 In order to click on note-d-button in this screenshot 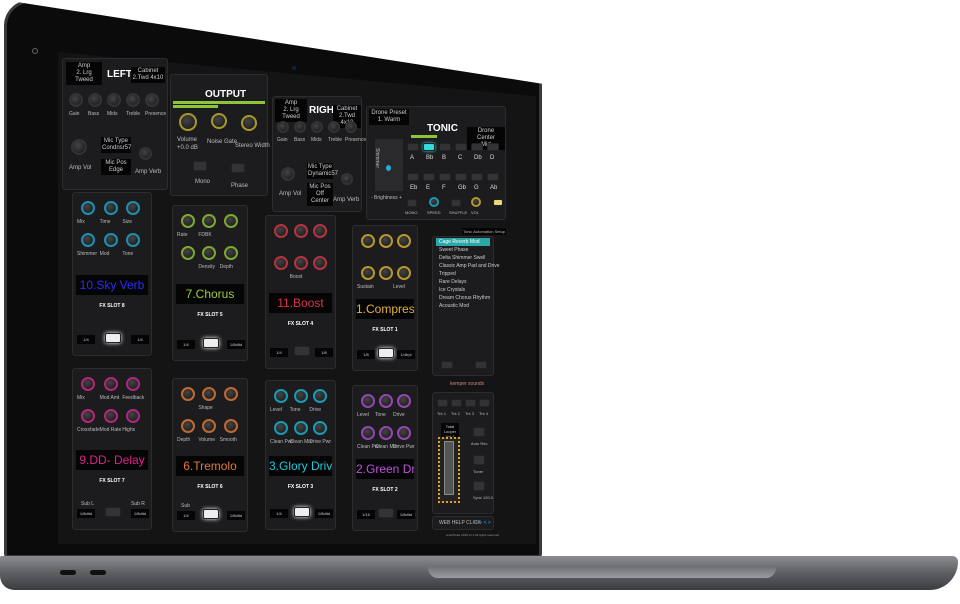, I will do `click(493, 147)`.